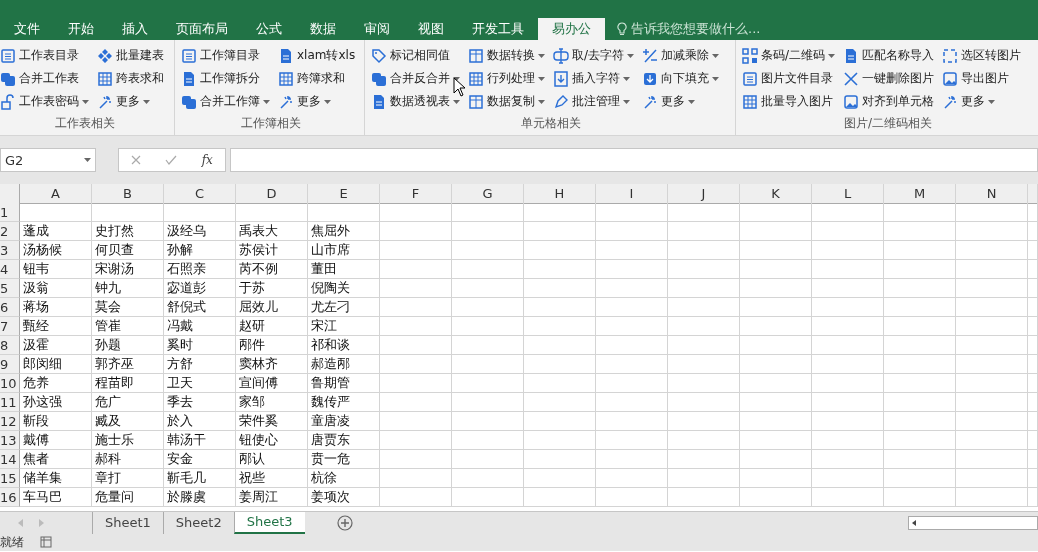 This screenshot has height=552, width=1038. What do you see at coordinates (200, 231) in the screenshot?
I see `table-cell: 汲经乌` at bounding box center [200, 231].